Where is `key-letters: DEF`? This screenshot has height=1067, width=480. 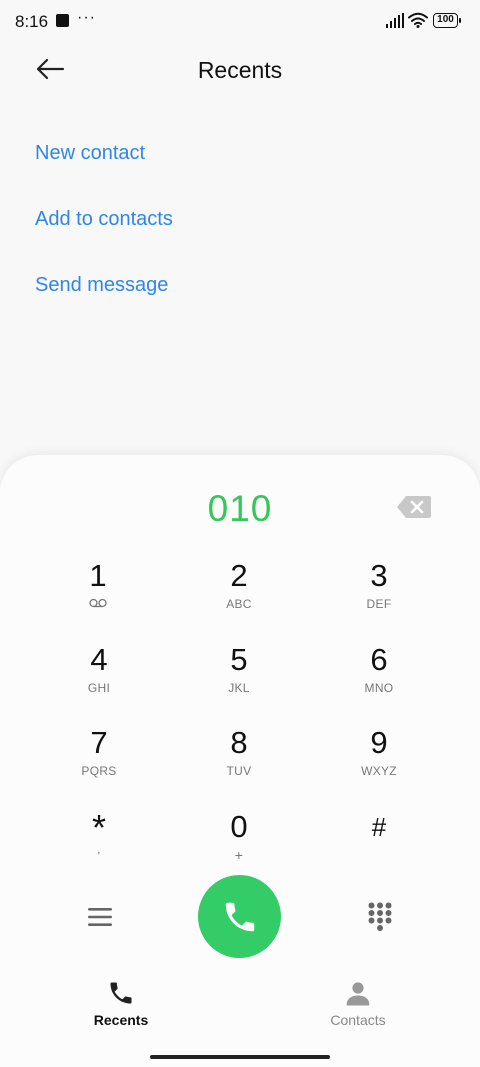 key-letters: DEF is located at coordinates (379, 604).